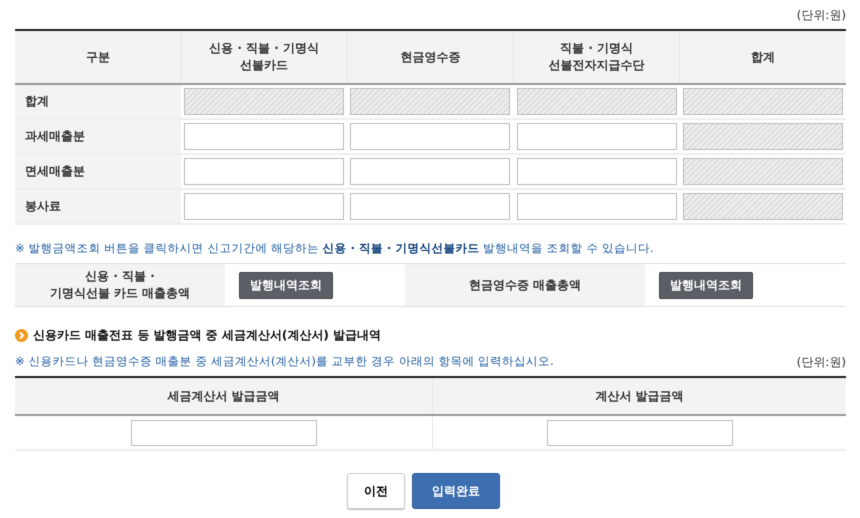 The width and height of the screenshot is (860, 518). What do you see at coordinates (525, 285) in the screenshot?
I see `query-label: 현금영수증 매출총액` at bounding box center [525, 285].